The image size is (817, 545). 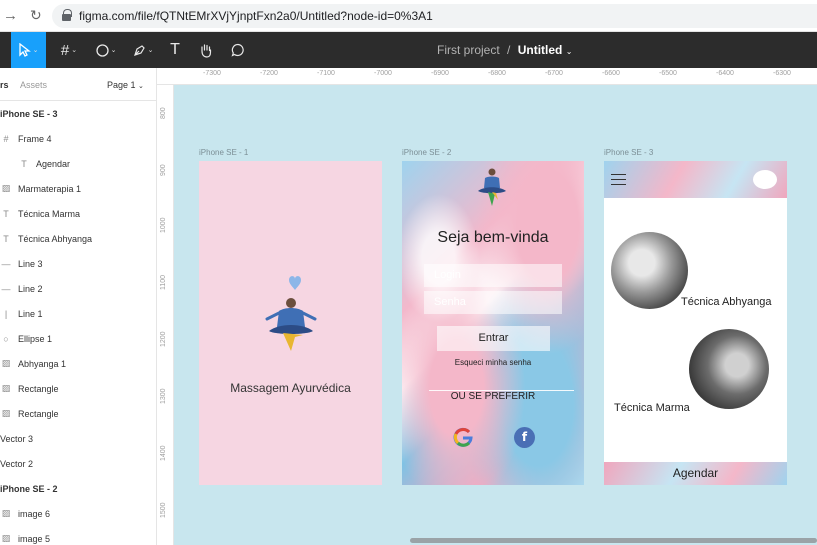 I want to click on layer-label: Agendar, so click(x=53, y=163).